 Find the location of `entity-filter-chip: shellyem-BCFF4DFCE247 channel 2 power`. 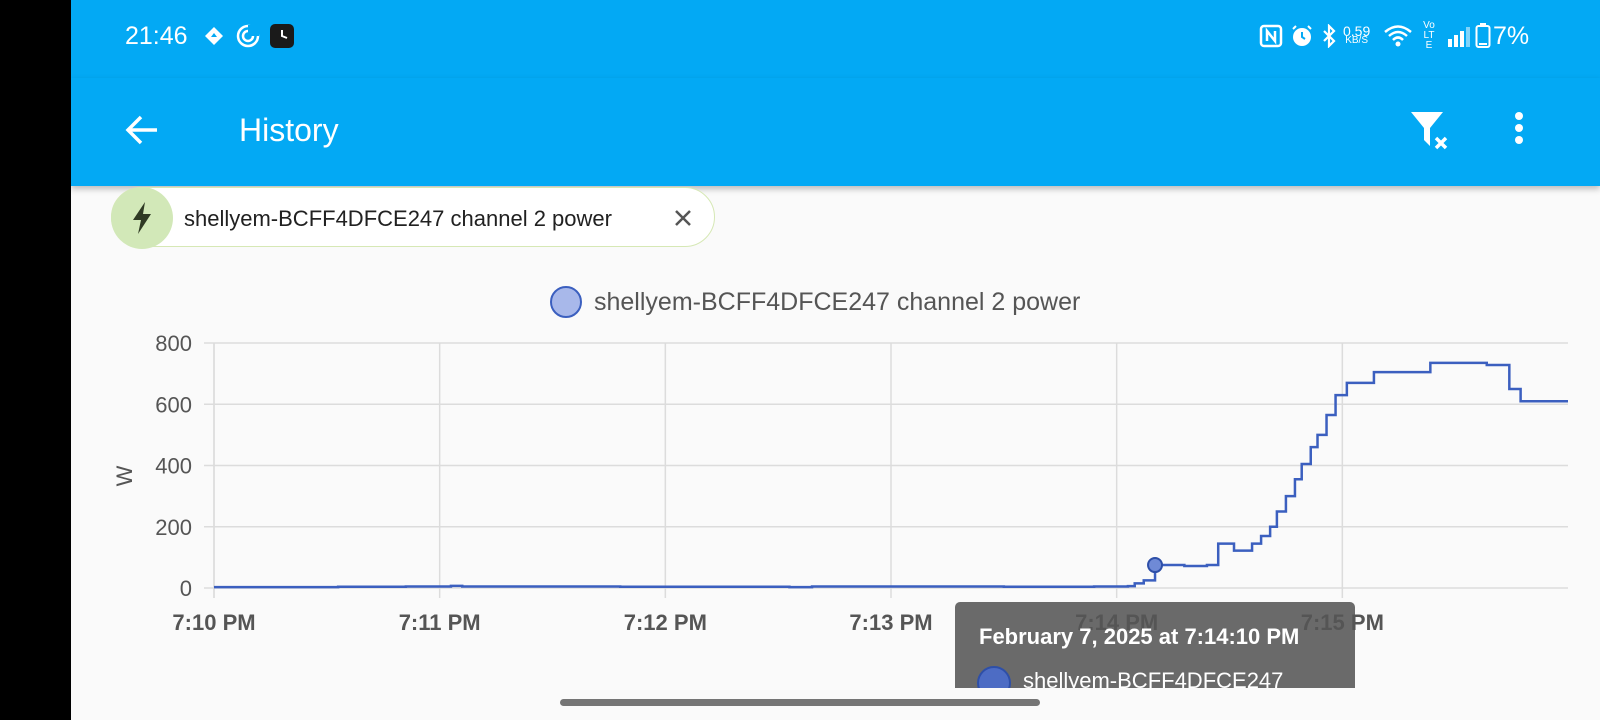

entity-filter-chip: shellyem-BCFF4DFCE247 channel 2 power is located at coordinates (413, 218).